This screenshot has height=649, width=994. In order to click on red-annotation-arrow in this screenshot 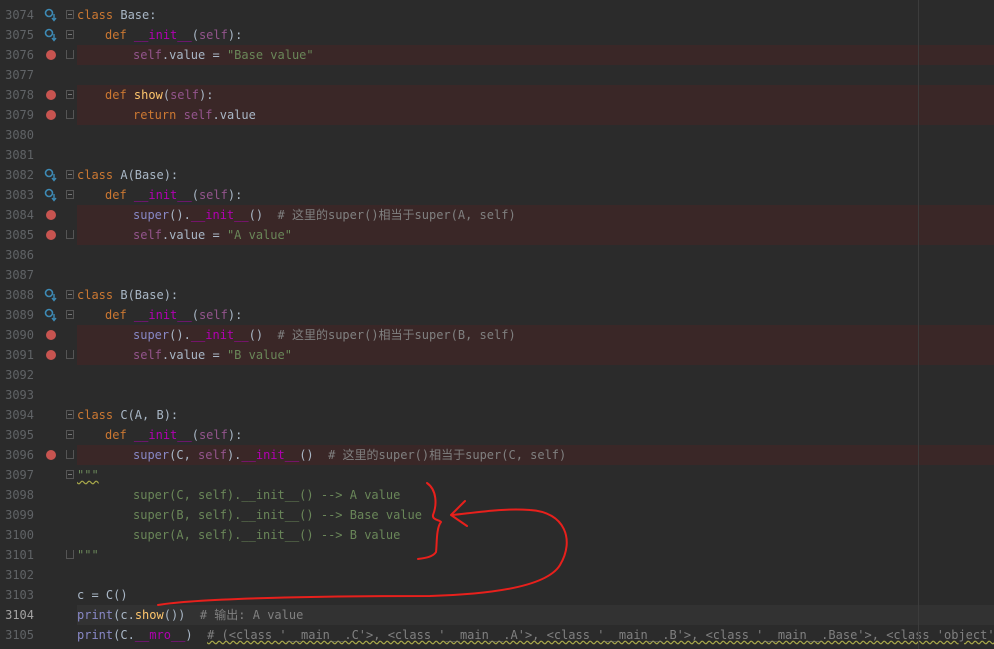, I will do `click(362, 544)`.